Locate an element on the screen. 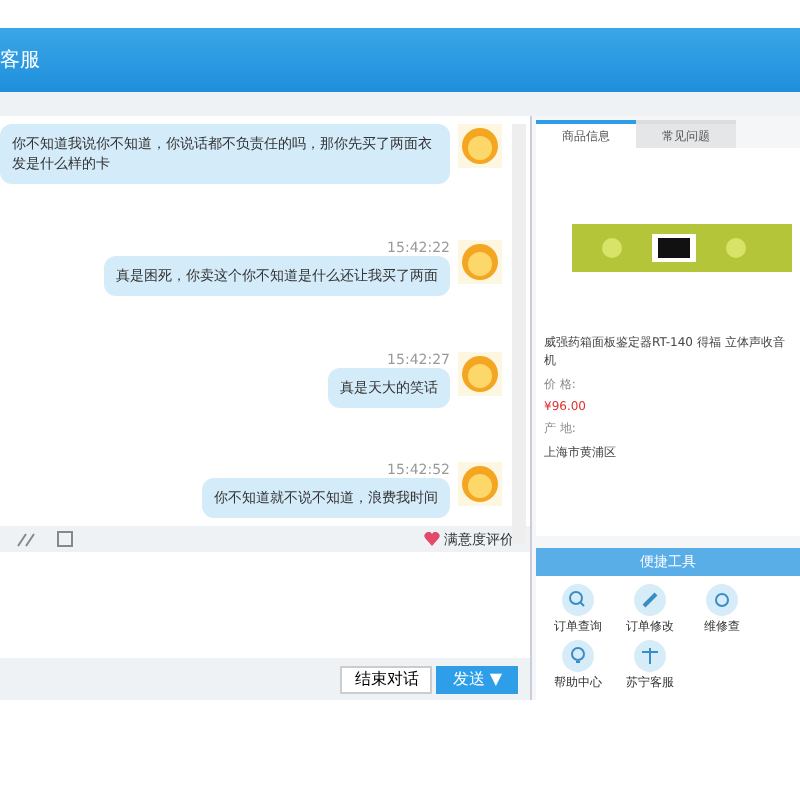  edit-icon is located at coordinates (650, 600).